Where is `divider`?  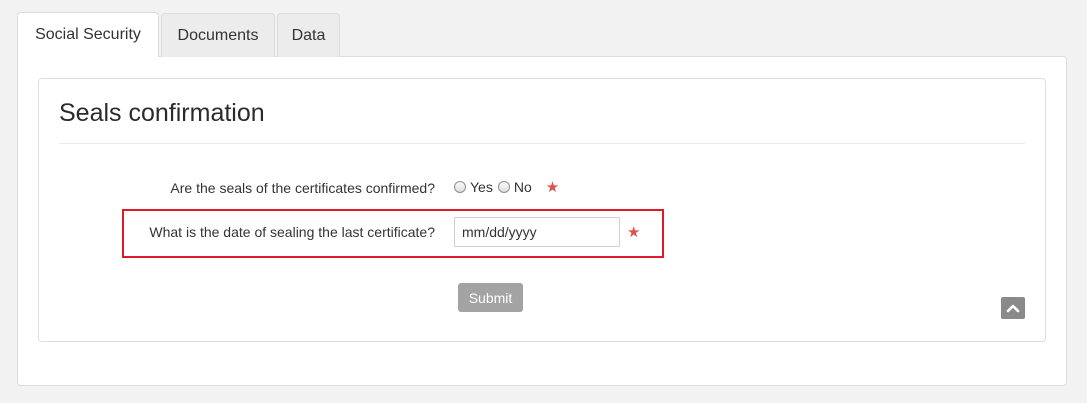 divider is located at coordinates (542, 143).